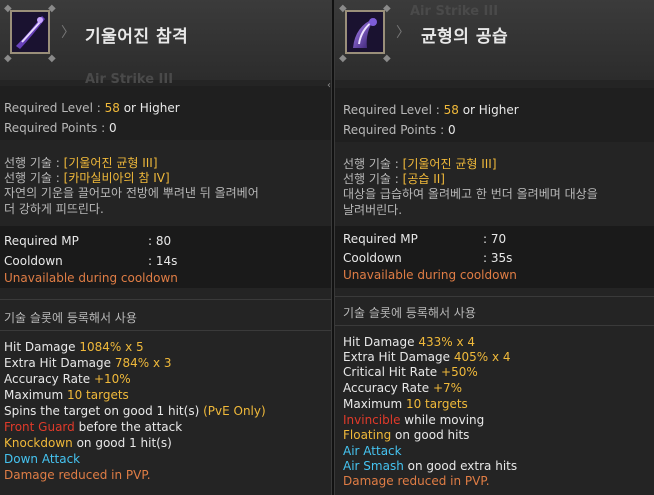 The width and height of the screenshot is (654, 495). I want to click on stat-hit-damage: Hit Damage 433% x 4, so click(409, 342).